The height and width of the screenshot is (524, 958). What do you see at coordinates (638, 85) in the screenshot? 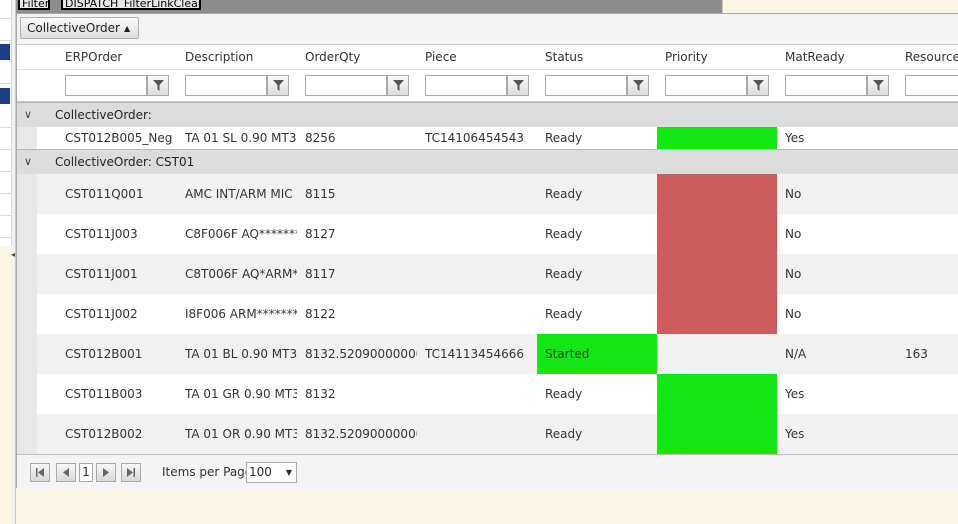
I see `filter-funnel-icon-status` at bounding box center [638, 85].